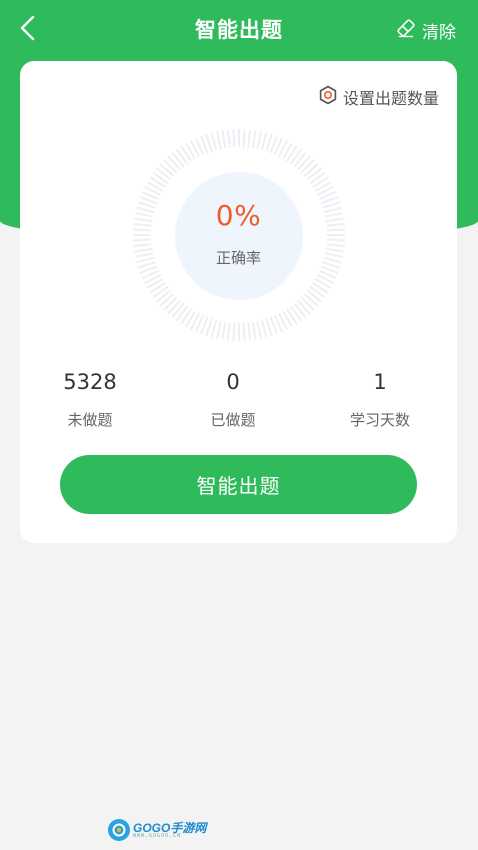 The image size is (478, 850). I want to click on stat-done-label: 已做题, so click(233, 420).